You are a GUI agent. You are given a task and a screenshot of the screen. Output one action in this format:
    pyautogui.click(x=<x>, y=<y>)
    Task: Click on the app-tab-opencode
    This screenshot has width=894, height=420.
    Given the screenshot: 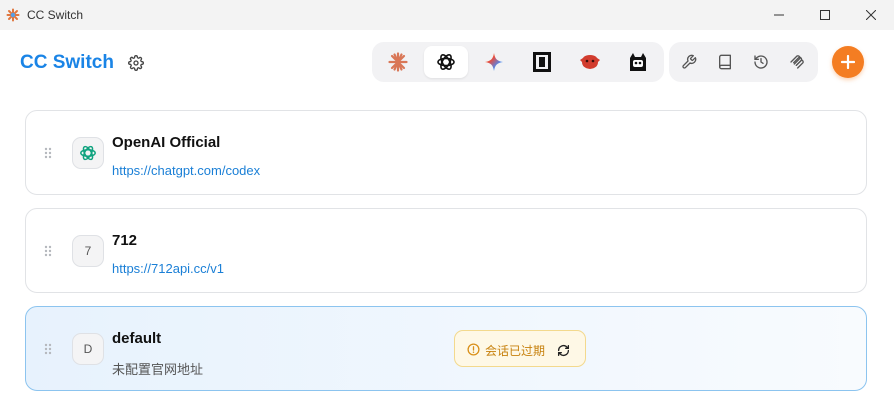 What is the action you would take?
    pyautogui.click(x=542, y=62)
    